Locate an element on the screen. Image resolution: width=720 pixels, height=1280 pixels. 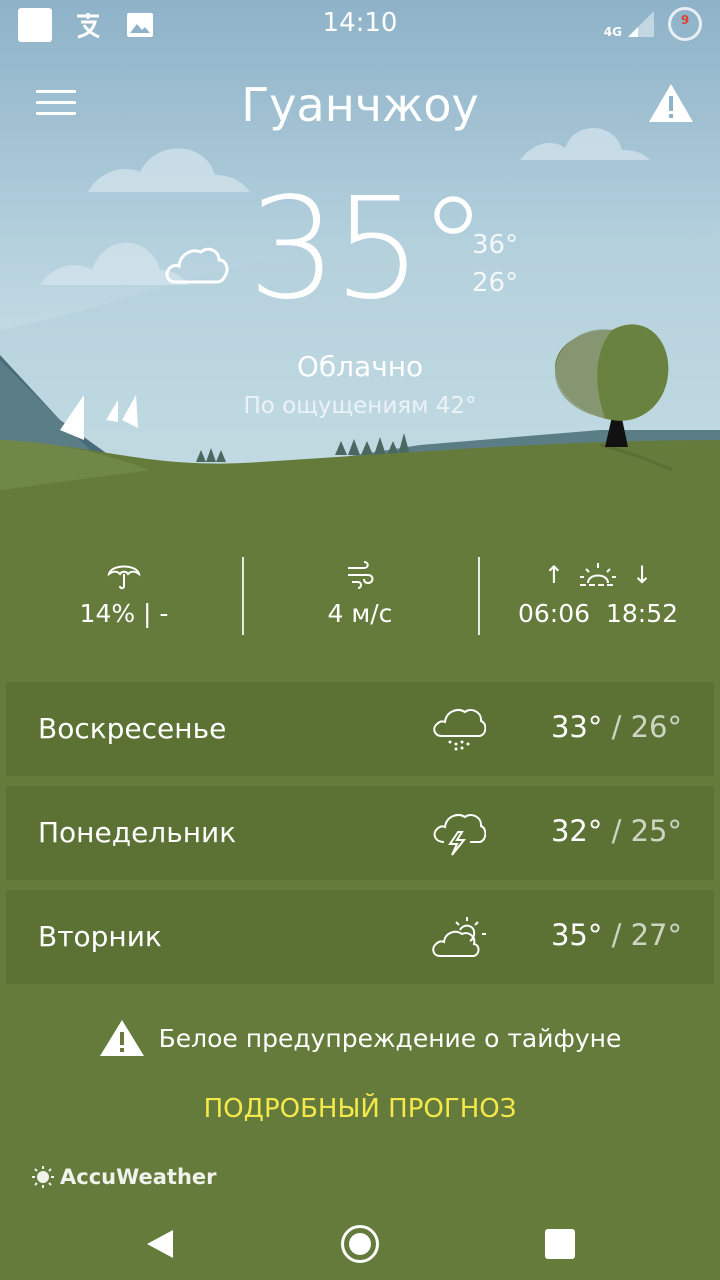
forecast-temps: 33° / 26° is located at coordinates (616, 727).